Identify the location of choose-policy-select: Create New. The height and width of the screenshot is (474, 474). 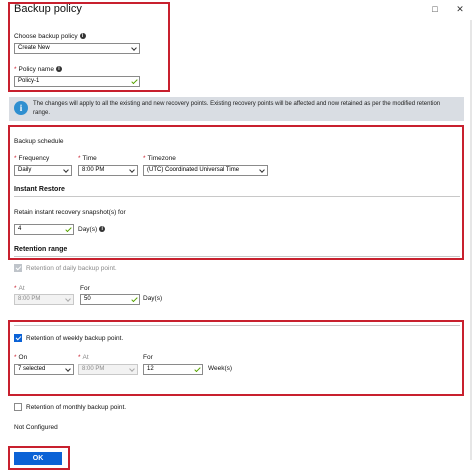
(77, 48).